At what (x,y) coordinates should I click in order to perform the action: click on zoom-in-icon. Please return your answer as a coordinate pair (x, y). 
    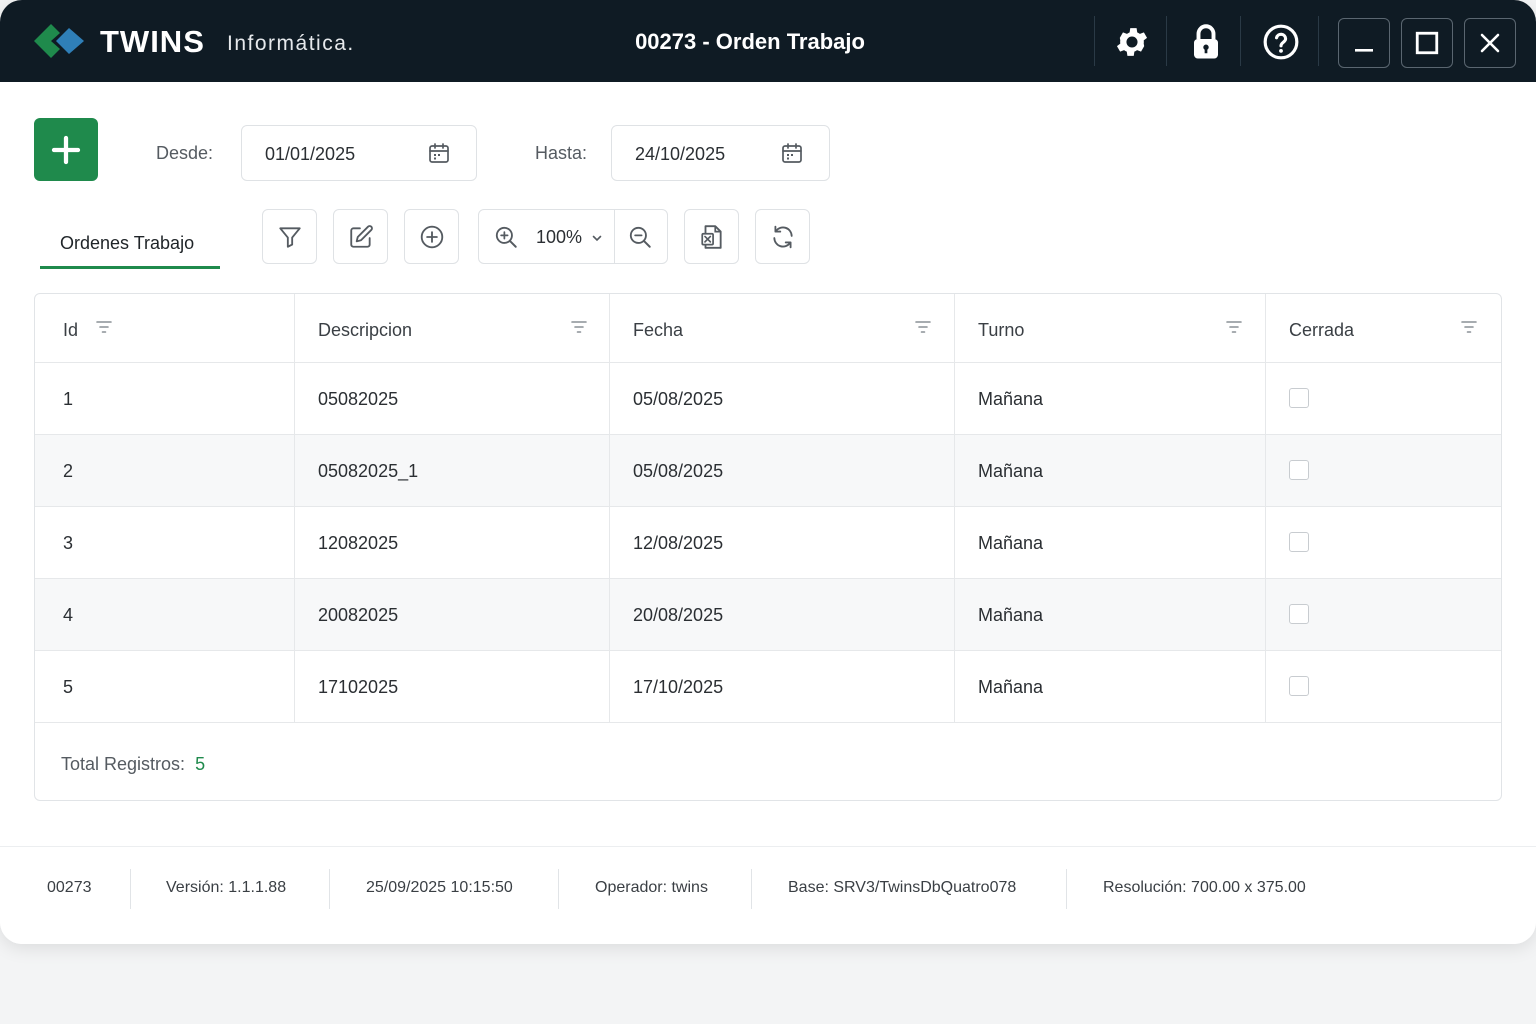
    Looking at the image, I should click on (506, 237).